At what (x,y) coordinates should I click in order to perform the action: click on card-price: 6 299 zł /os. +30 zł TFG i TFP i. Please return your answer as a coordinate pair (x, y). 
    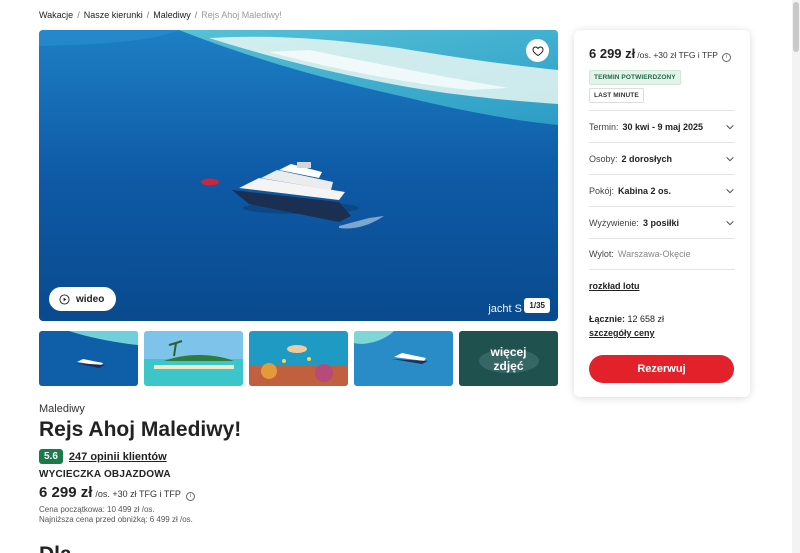
    Looking at the image, I should click on (660, 54).